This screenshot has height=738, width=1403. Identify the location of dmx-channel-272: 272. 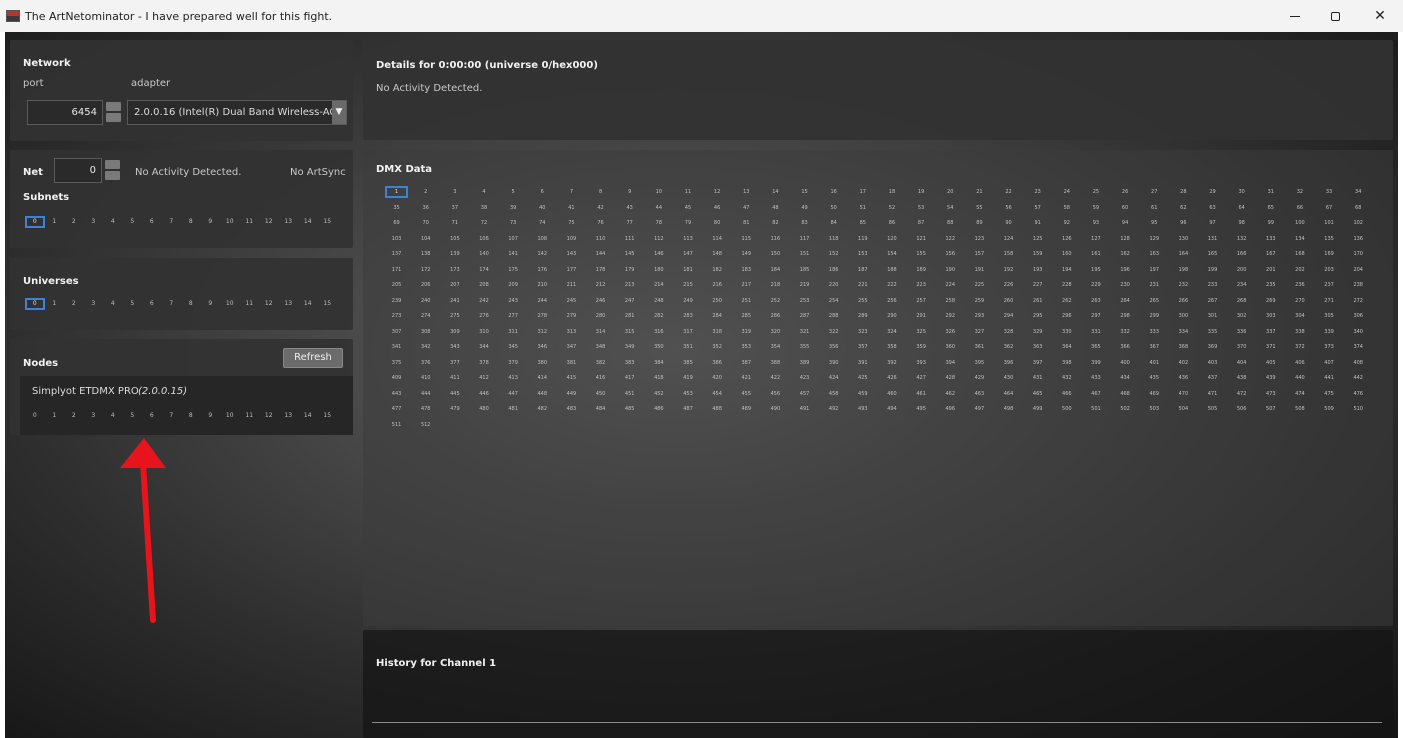
(1358, 301).